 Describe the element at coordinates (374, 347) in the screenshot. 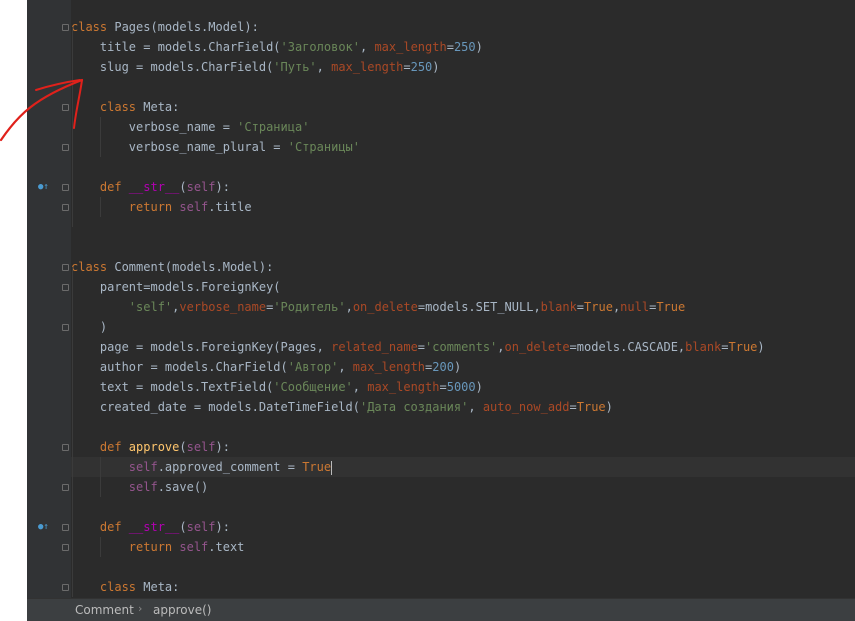

I see `code-token: related_name` at that location.